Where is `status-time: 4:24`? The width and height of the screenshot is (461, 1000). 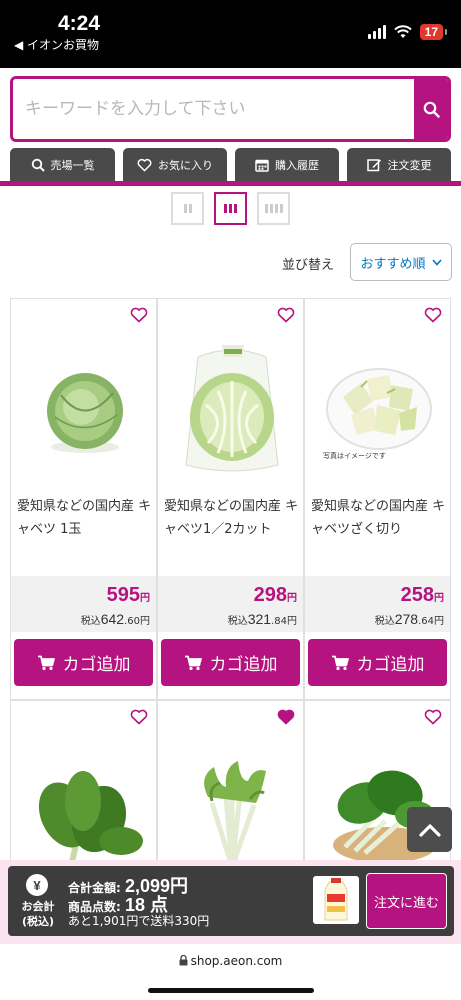
status-time: 4:24 is located at coordinates (79, 23).